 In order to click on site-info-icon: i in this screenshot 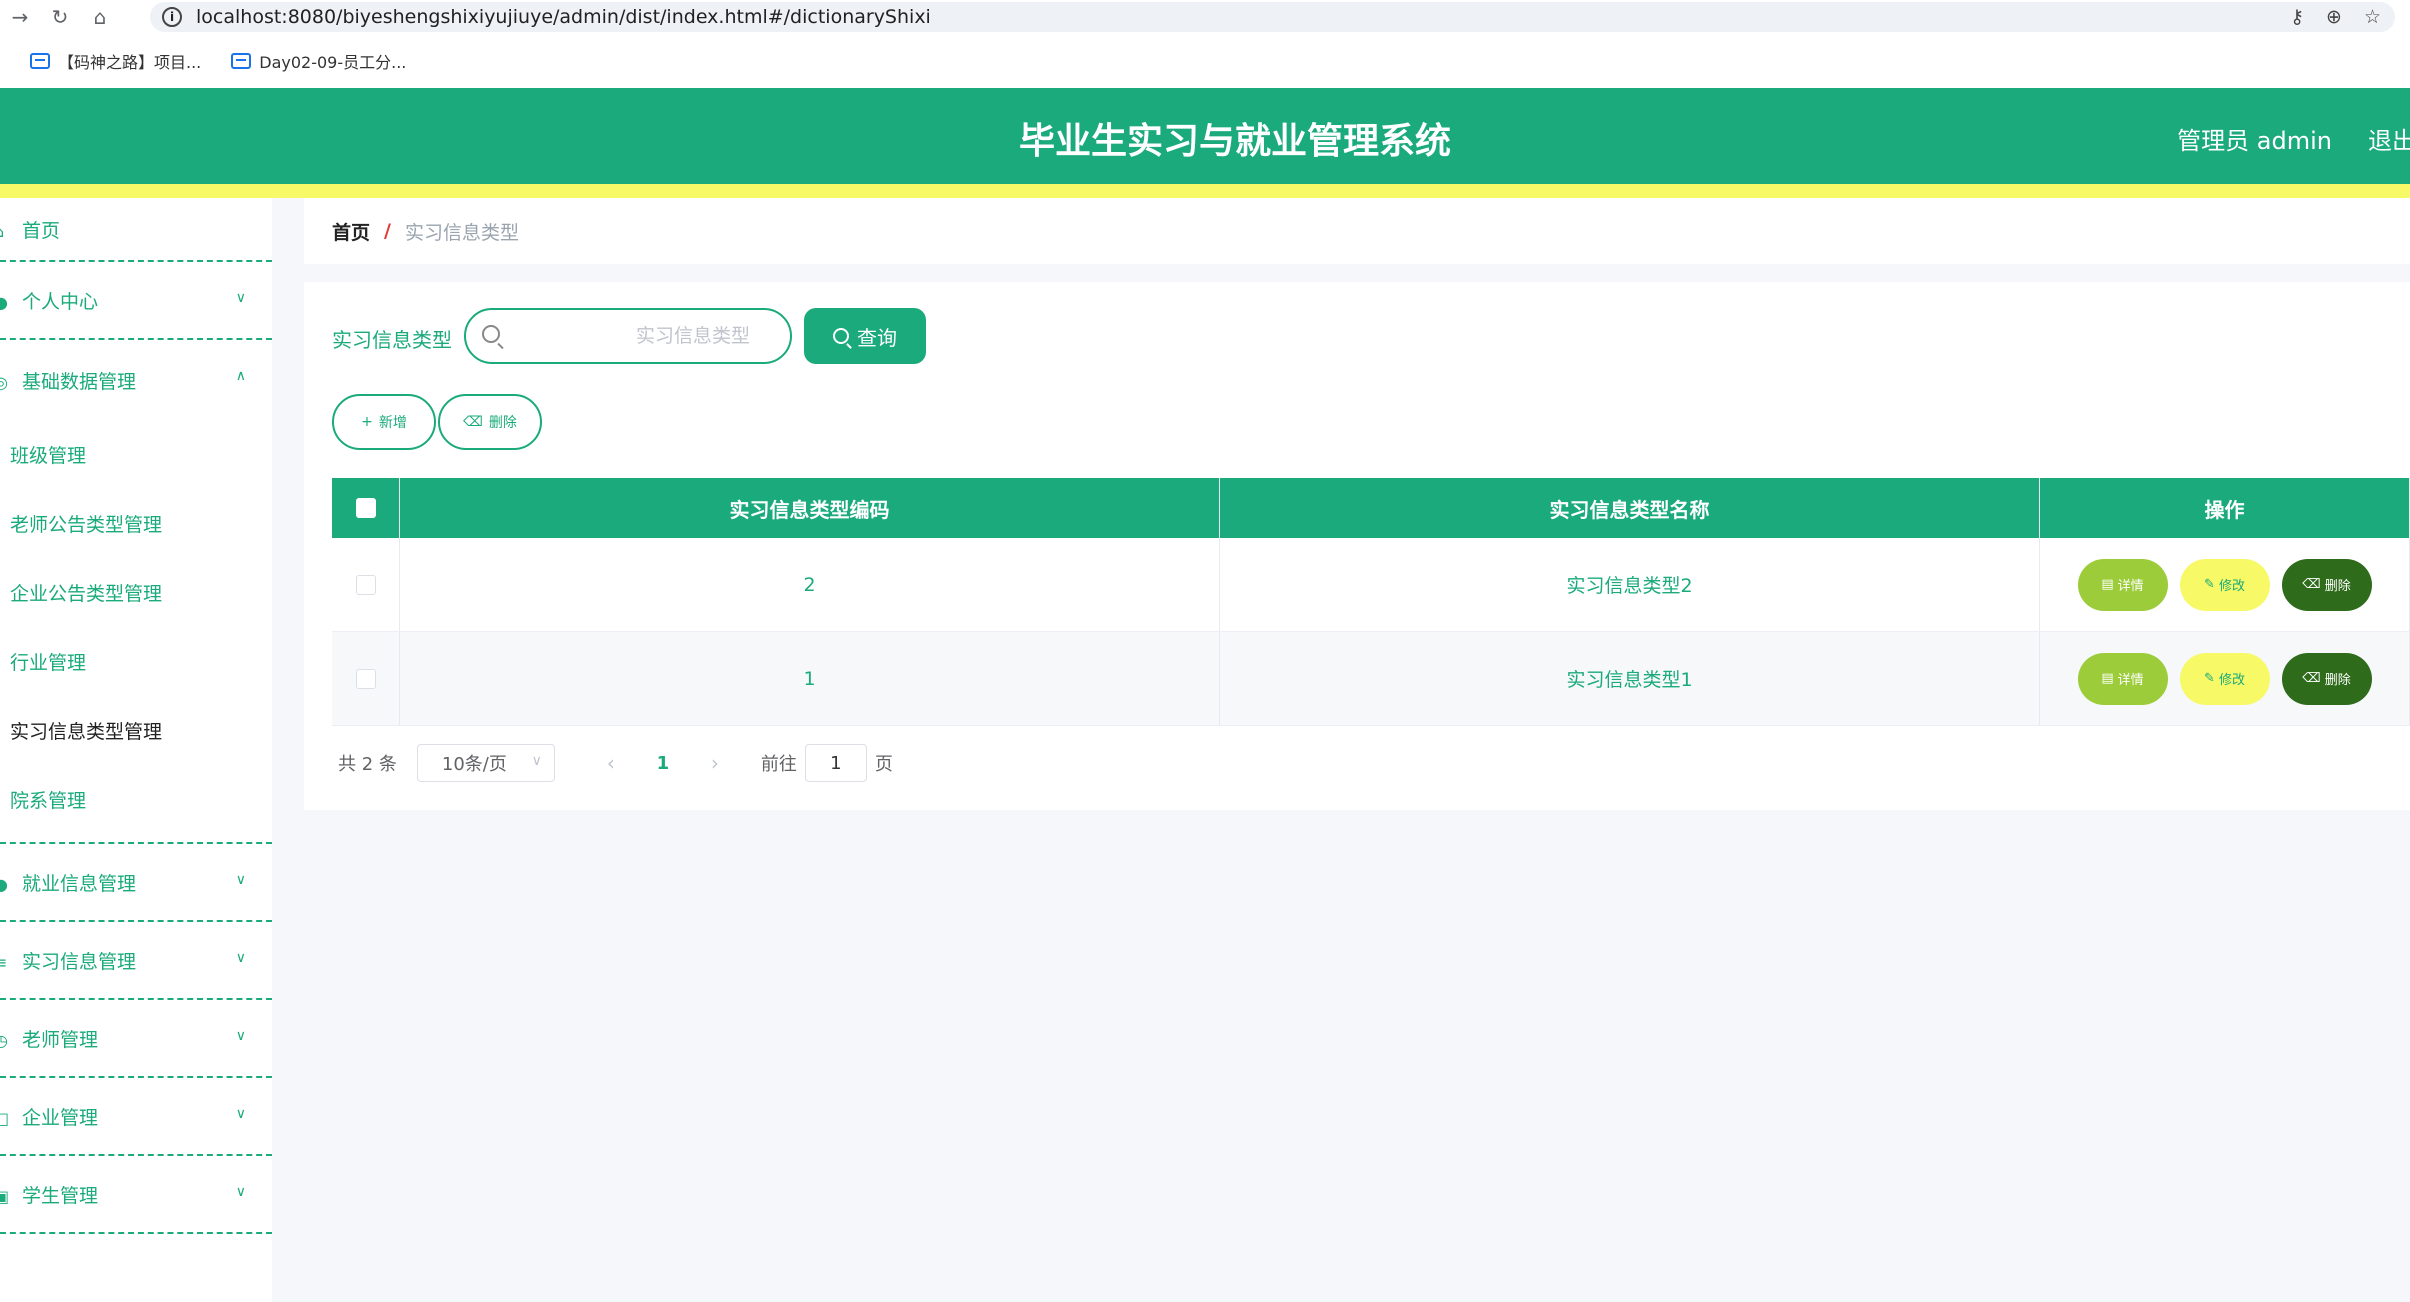, I will do `click(172, 17)`.